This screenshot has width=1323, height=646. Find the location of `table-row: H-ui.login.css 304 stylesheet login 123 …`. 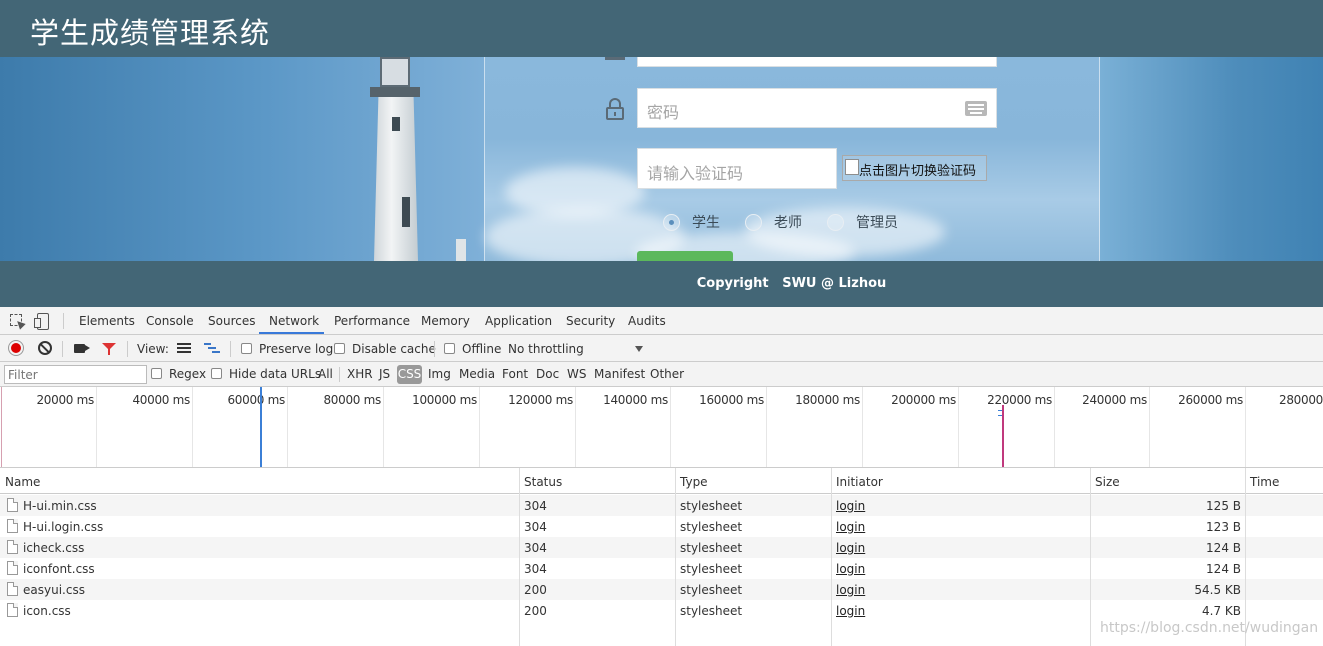

table-row: H-ui.login.css 304 stylesheet login 123 … is located at coordinates (661, 526).